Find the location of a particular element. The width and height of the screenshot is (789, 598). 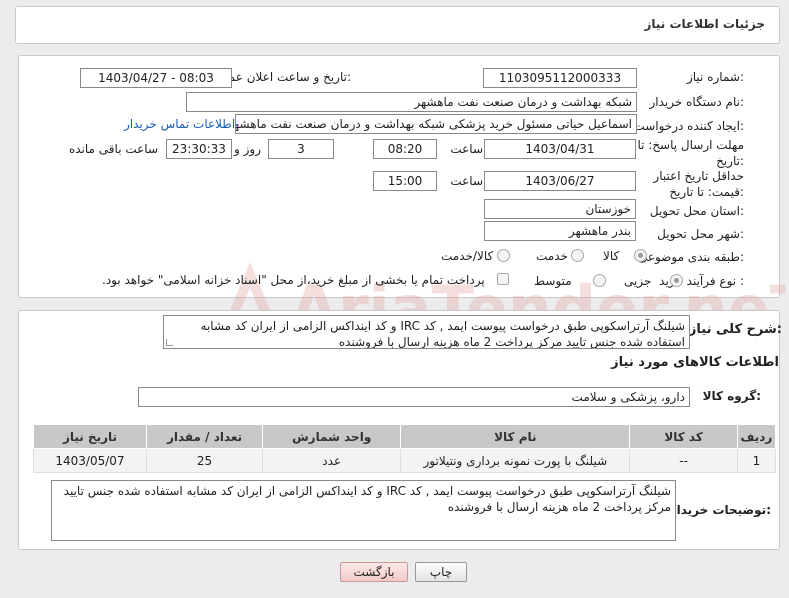

need-number-label: شماره نیاز: is located at coordinates (715, 77).